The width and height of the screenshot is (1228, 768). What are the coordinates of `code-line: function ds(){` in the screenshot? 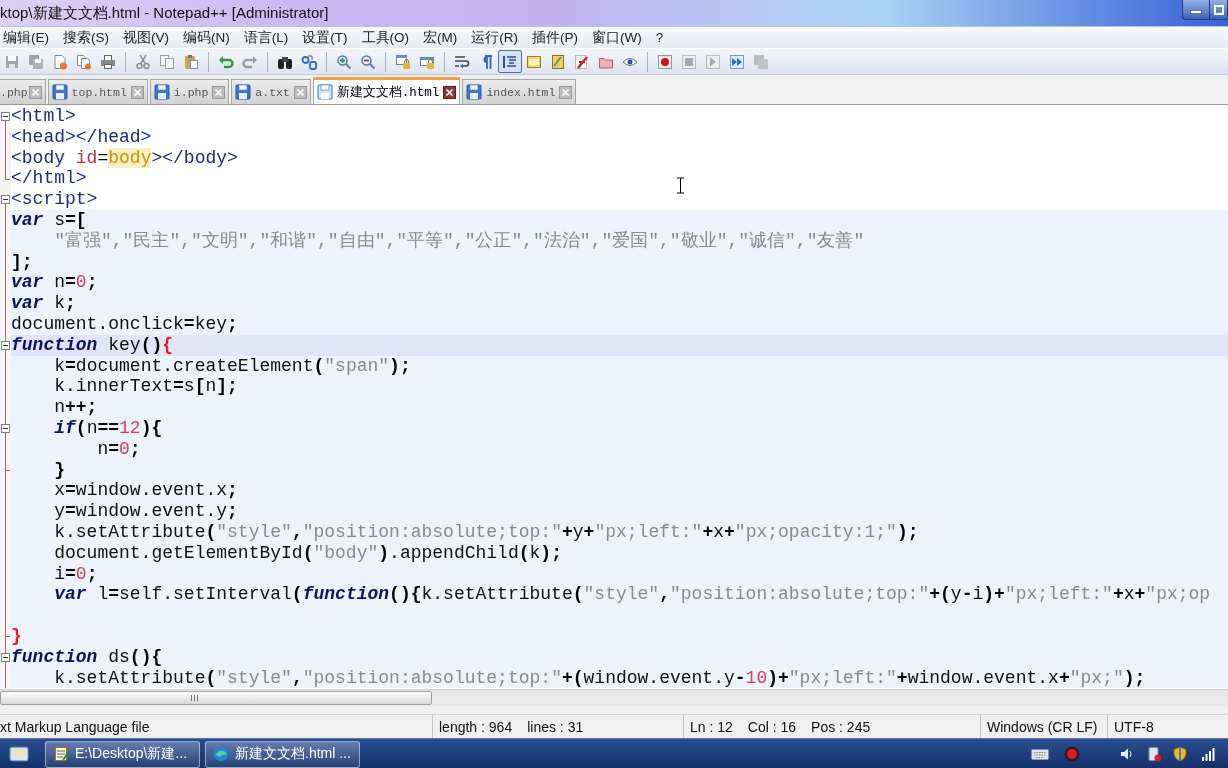 It's located at (87, 657).